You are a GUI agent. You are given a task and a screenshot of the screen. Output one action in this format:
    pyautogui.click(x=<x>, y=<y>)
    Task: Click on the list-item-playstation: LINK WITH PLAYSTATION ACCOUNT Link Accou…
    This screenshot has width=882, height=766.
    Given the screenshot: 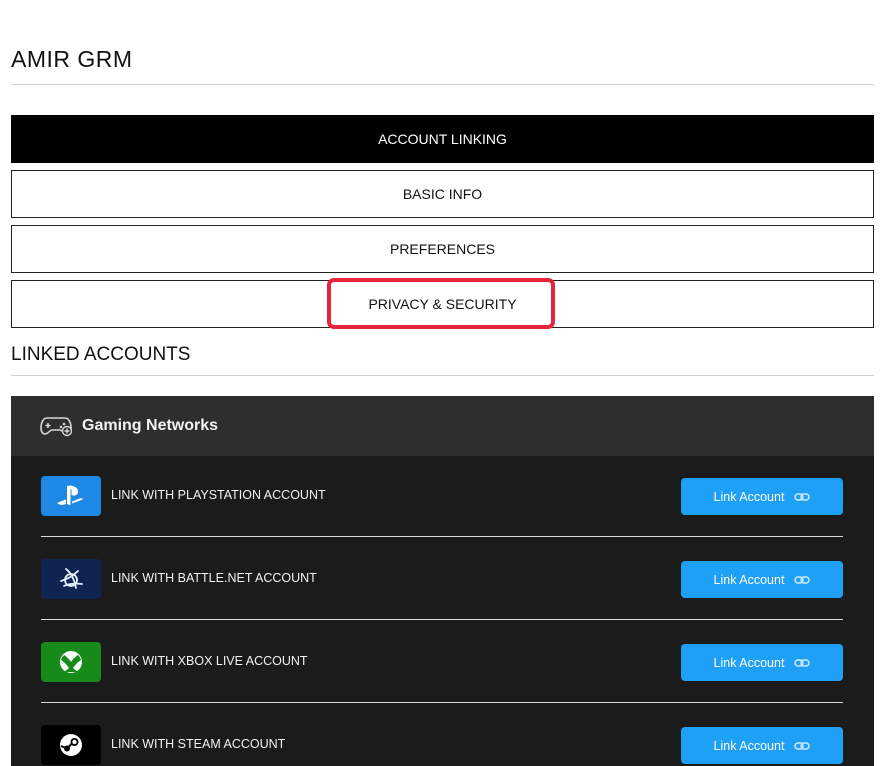 What is the action you would take?
    pyautogui.click(x=442, y=496)
    